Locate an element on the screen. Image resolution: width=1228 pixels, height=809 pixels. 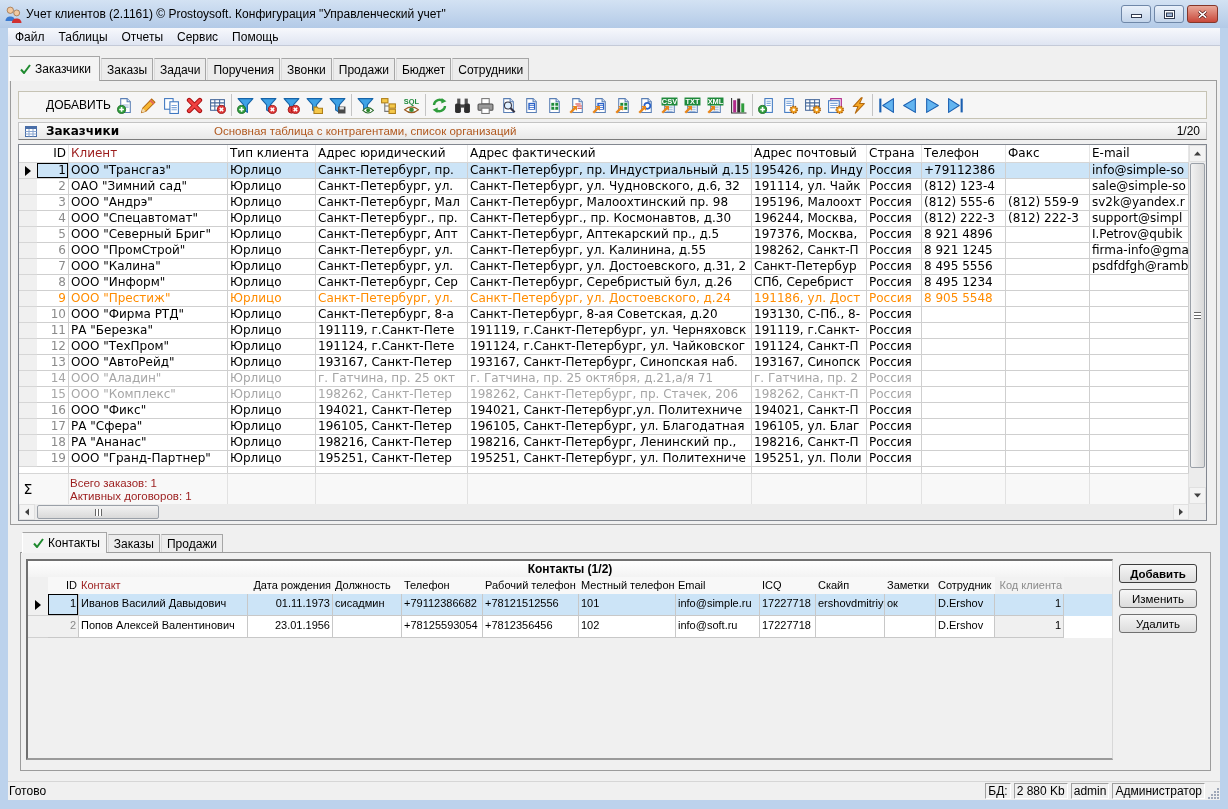
menu-item: Сервис is located at coordinates (198, 36).